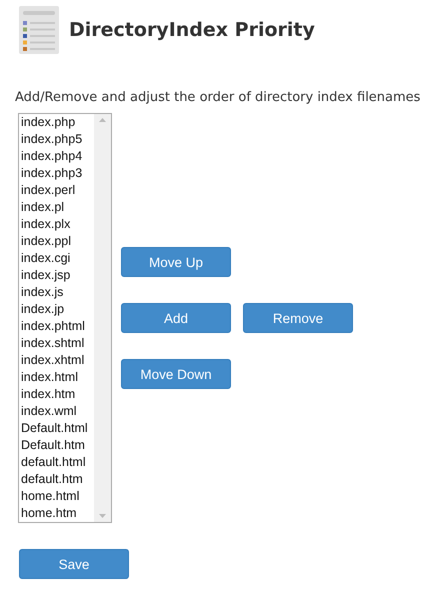 Image resolution: width=438 pixels, height=596 pixels. Describe the element at coordinates (56, 156) in the screenshot. I see `filename-option: index.php4` at that location.